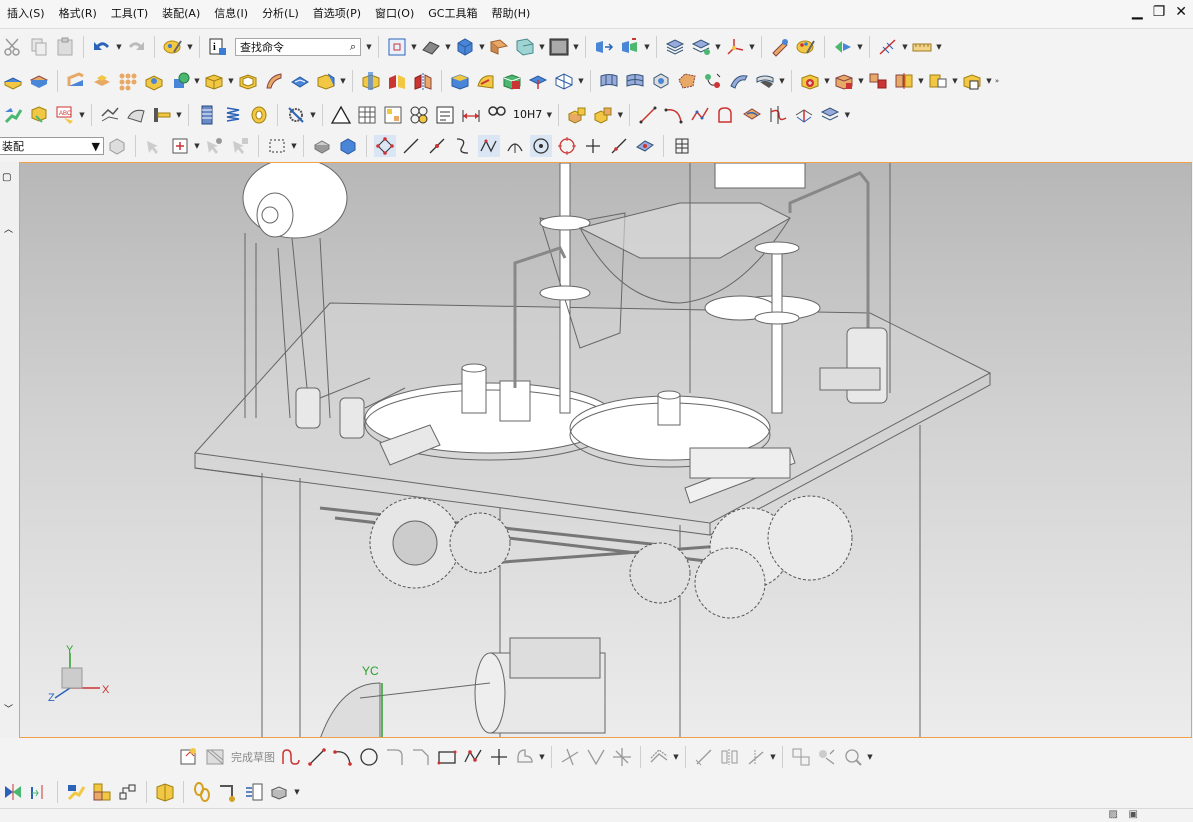 This screenshot has width=1193, height=822. What do you see at coordinates (827, 757) in the screenshot?
I see `alternate-solution-icon` at bounding box center [827, 757].